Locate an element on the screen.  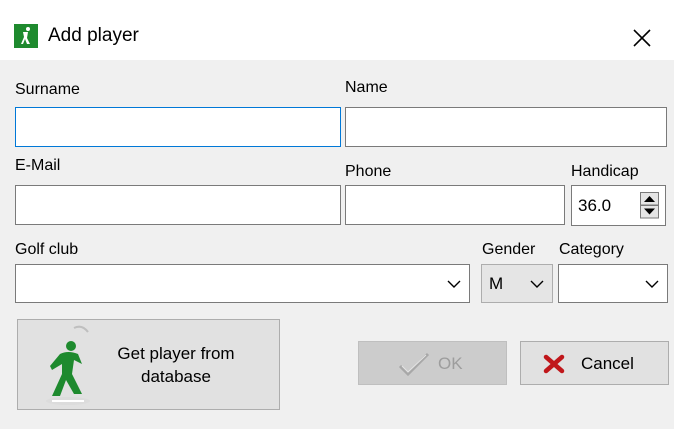
get-player-from-database-button: Get player from database is located at coordinates (148, 364).